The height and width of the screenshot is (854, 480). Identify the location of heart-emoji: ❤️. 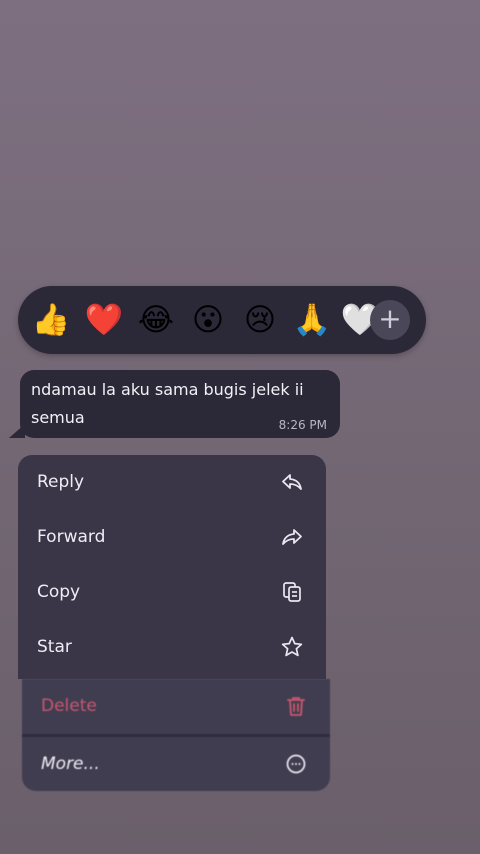
(104, 320).